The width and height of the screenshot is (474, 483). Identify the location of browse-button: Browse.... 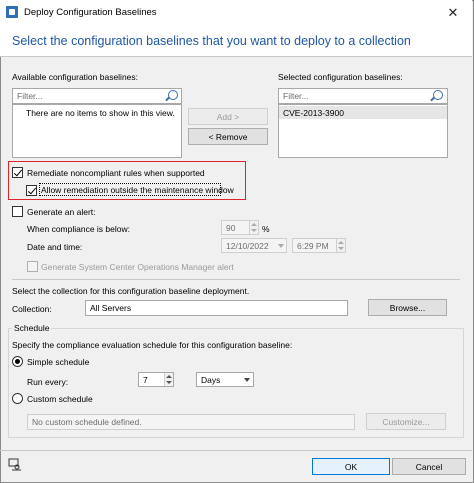
(407, 307).